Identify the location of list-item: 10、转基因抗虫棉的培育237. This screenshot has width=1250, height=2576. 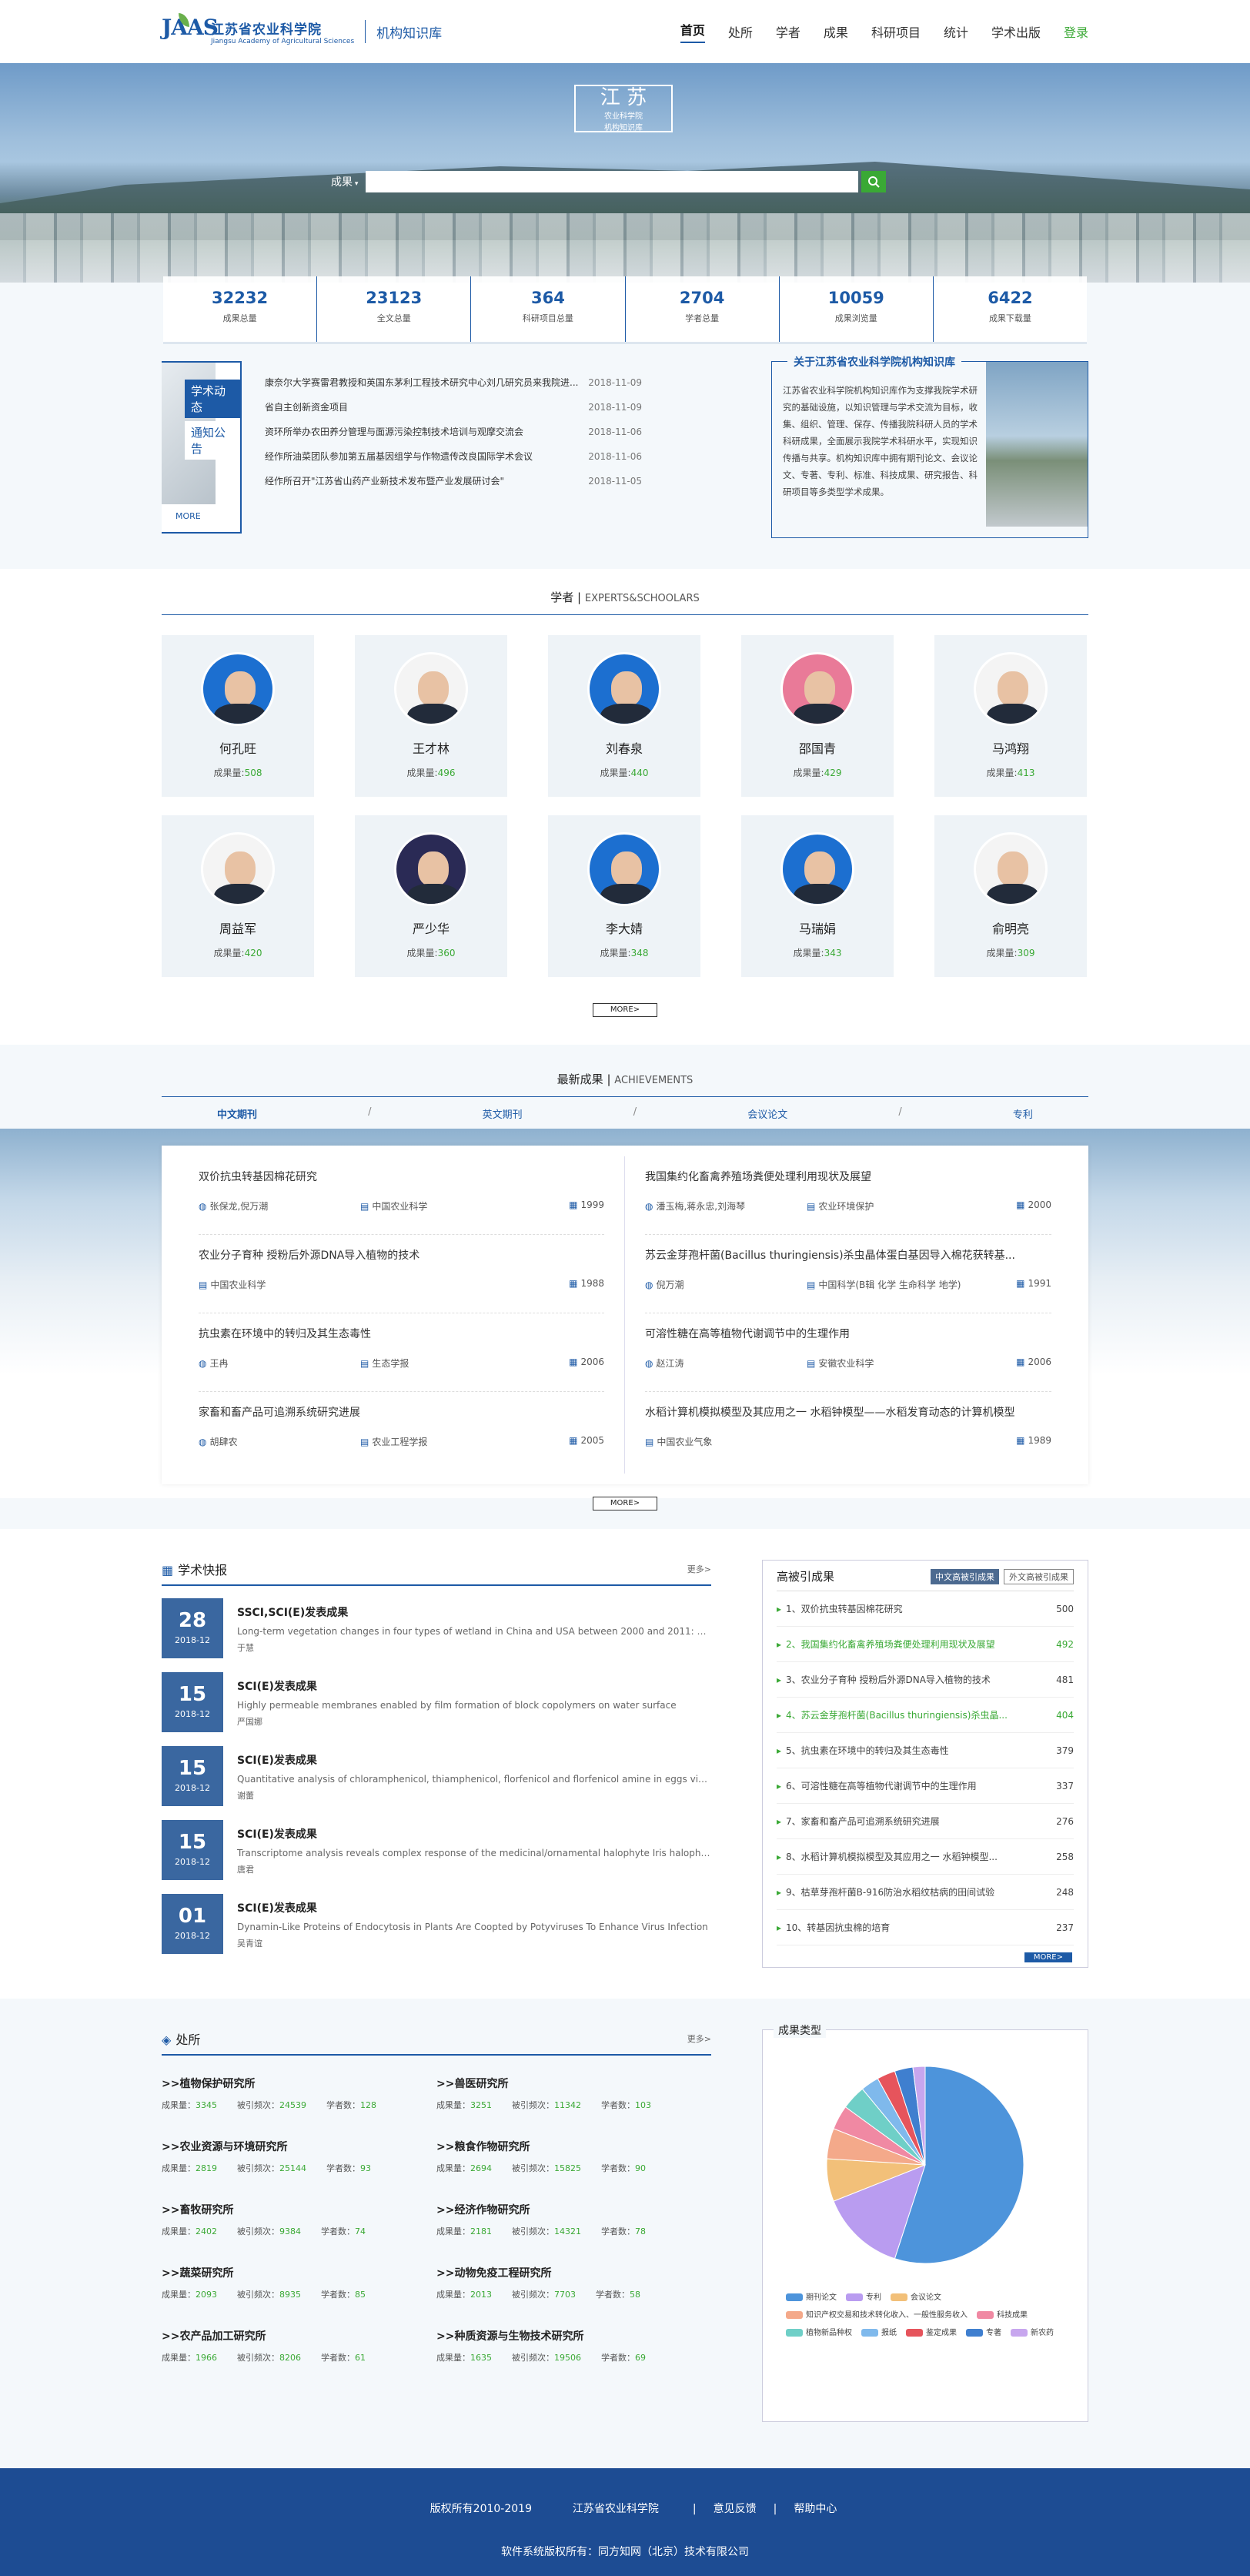
(925, 1928).